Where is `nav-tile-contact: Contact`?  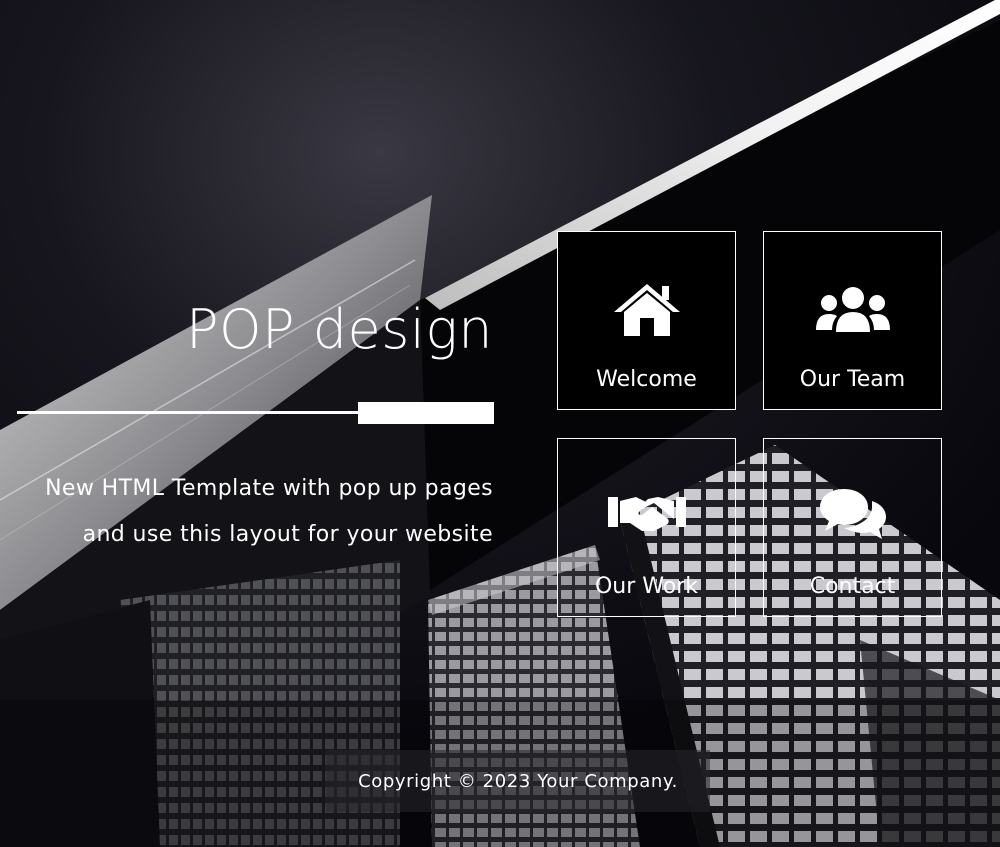 nav-tile-contact: Contact is located at coordinates (852, 527).